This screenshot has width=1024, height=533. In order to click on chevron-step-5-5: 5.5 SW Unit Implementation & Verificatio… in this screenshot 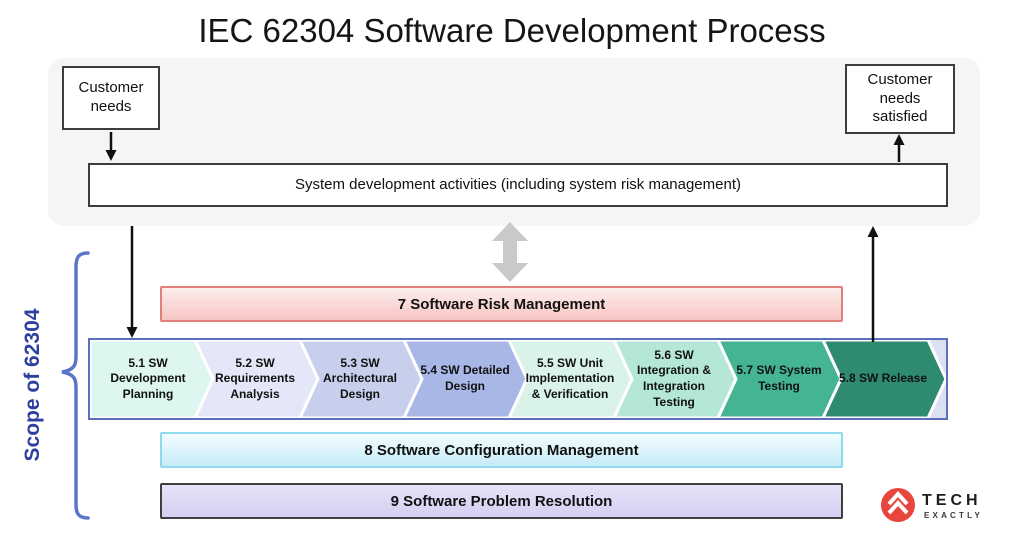, I will do `click(570, 378)`.